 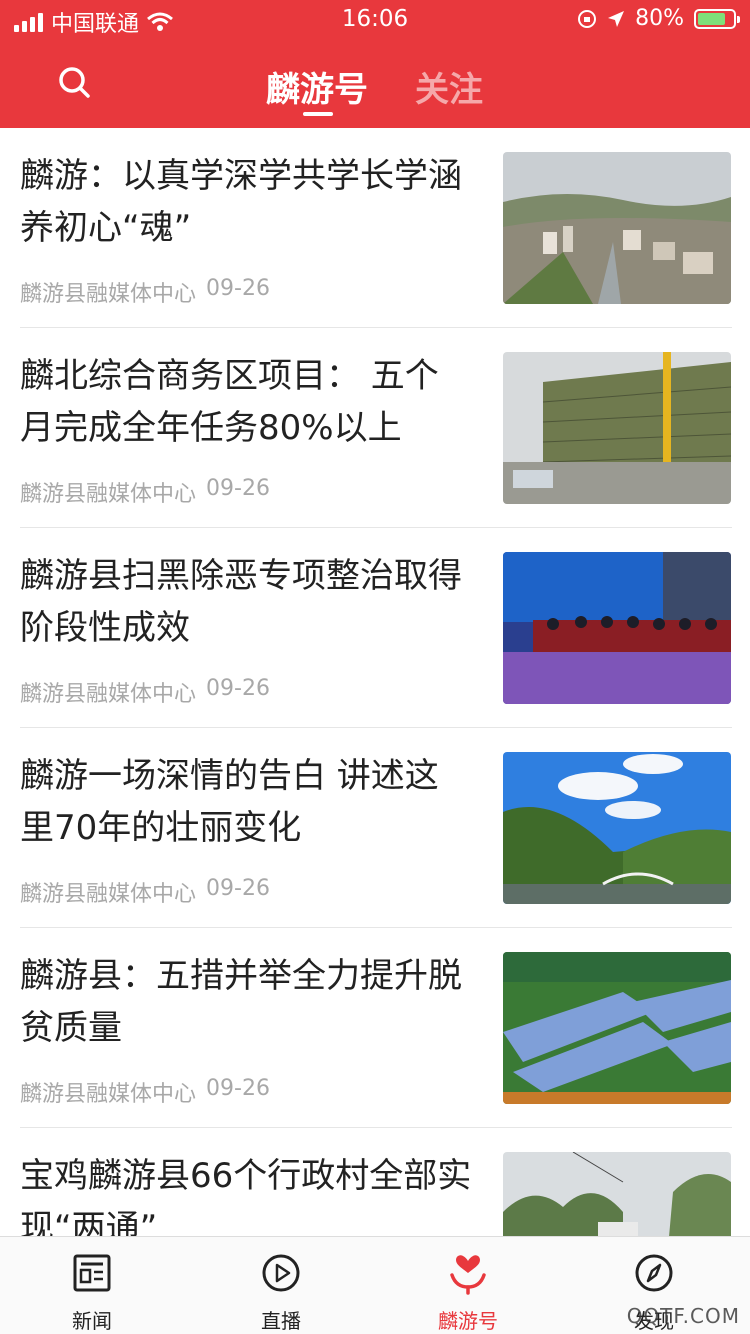 I want to click on article-item: 宝鸡麟游县66个行政村全部实现“两通”, so click(x=376, y=1182).